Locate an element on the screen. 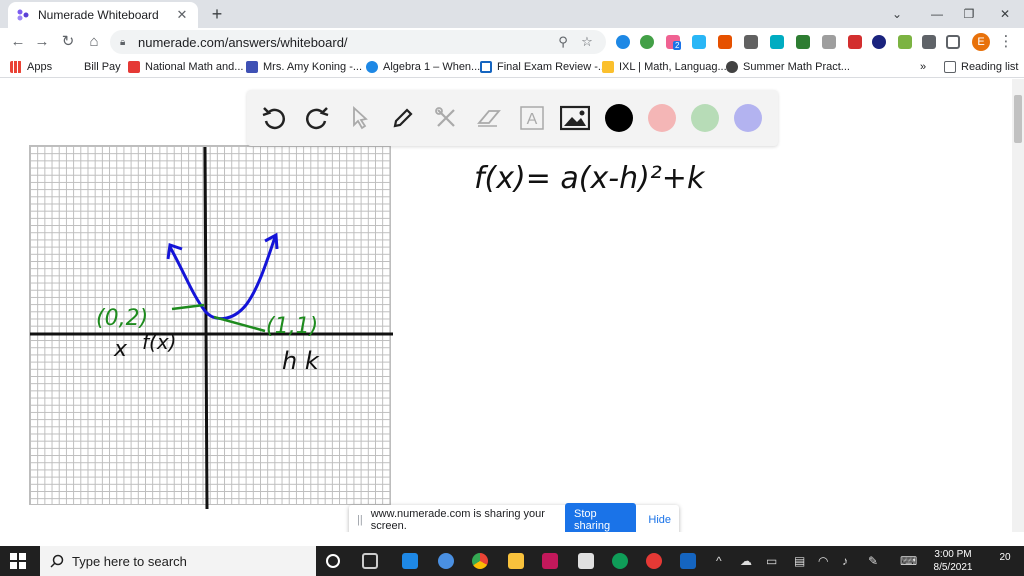 This screenshot has width=1024, height=576. text-icon: A is located at coordinates (532, 118).